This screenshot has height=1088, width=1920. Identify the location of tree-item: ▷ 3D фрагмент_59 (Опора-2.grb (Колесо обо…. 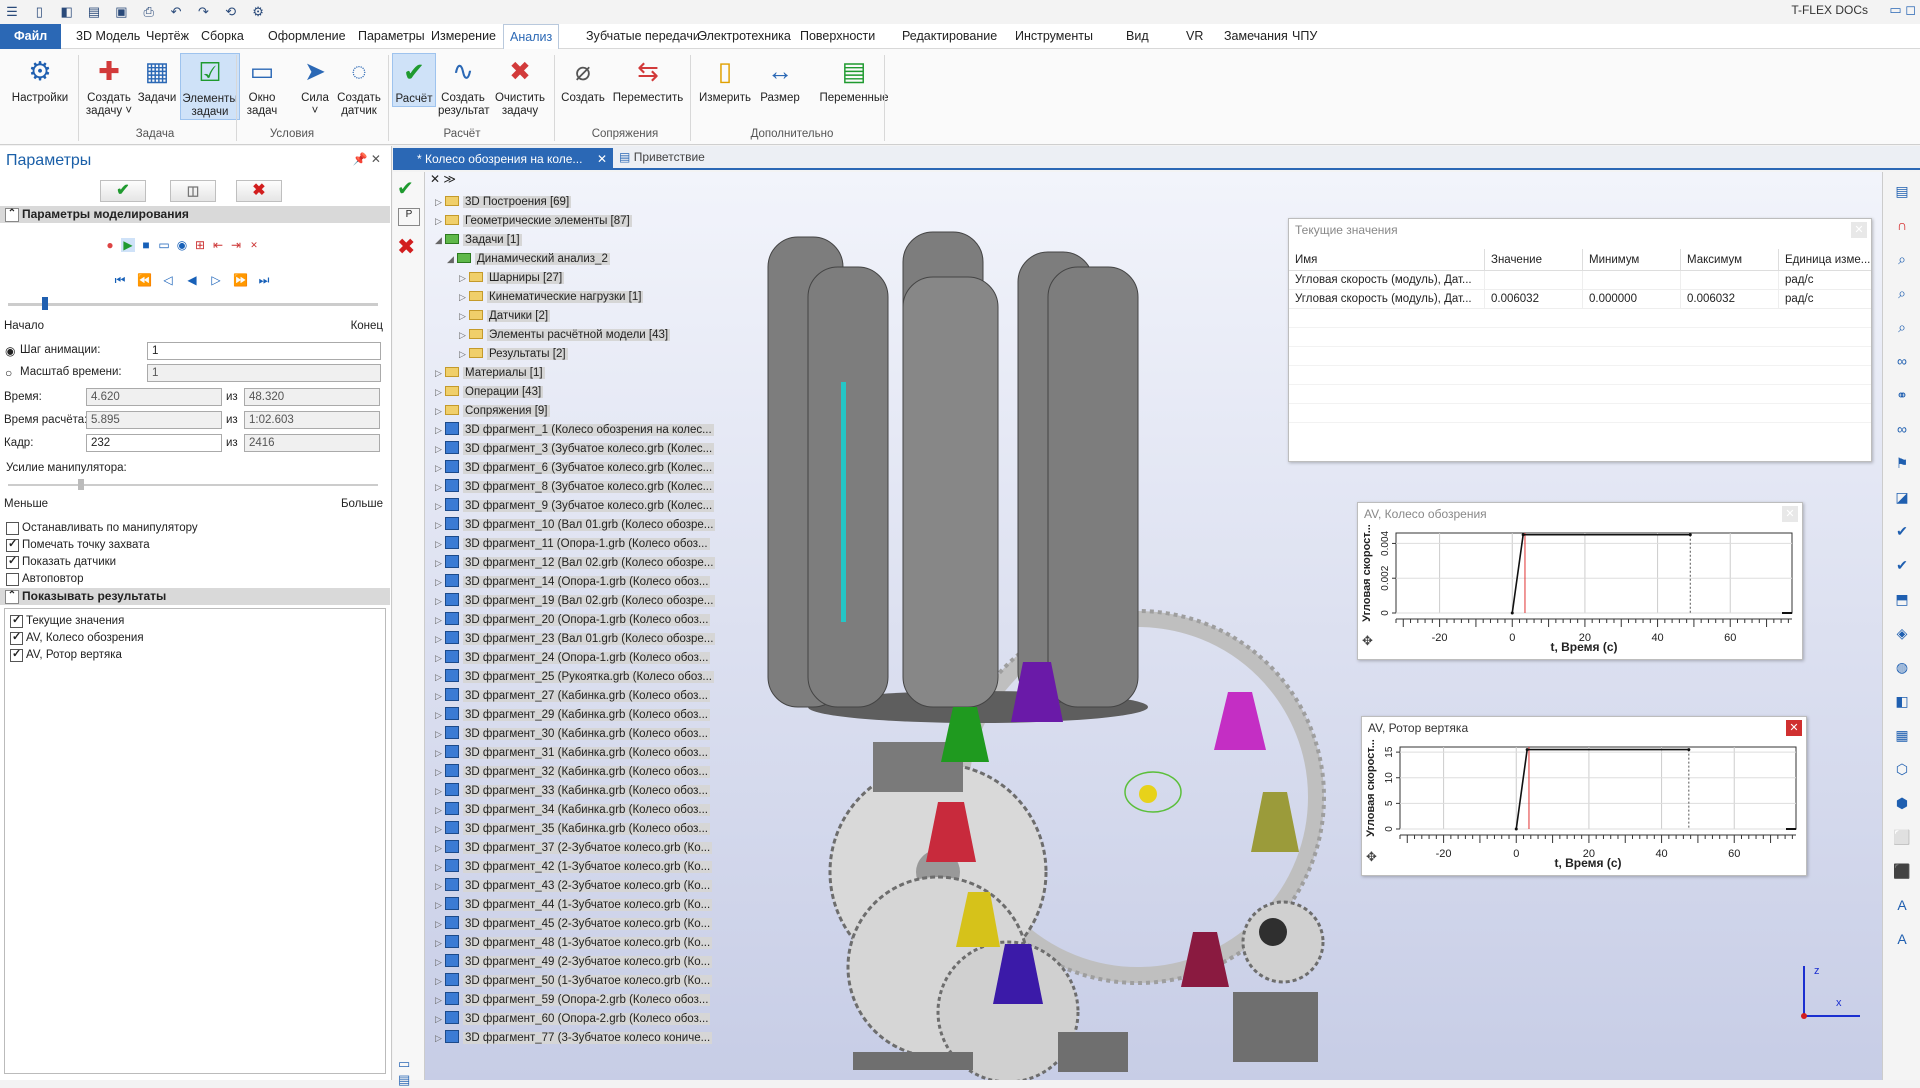
(573, 1000).